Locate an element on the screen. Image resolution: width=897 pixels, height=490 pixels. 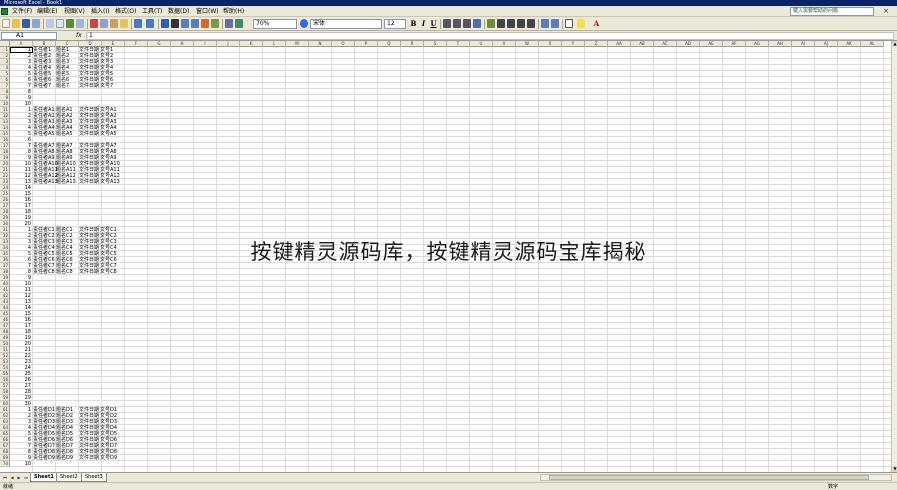
redo-icon is located at coordinates (150, 23).